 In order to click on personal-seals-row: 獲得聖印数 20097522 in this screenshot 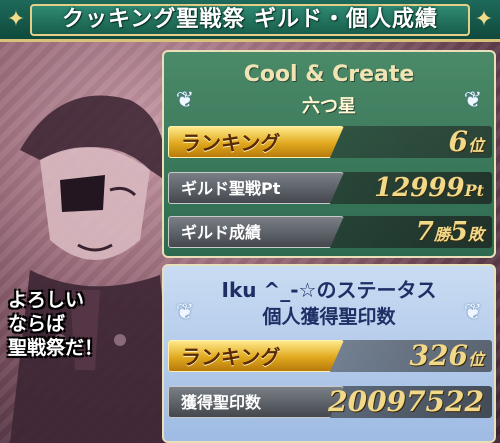, I will do `click(330, 402)`.